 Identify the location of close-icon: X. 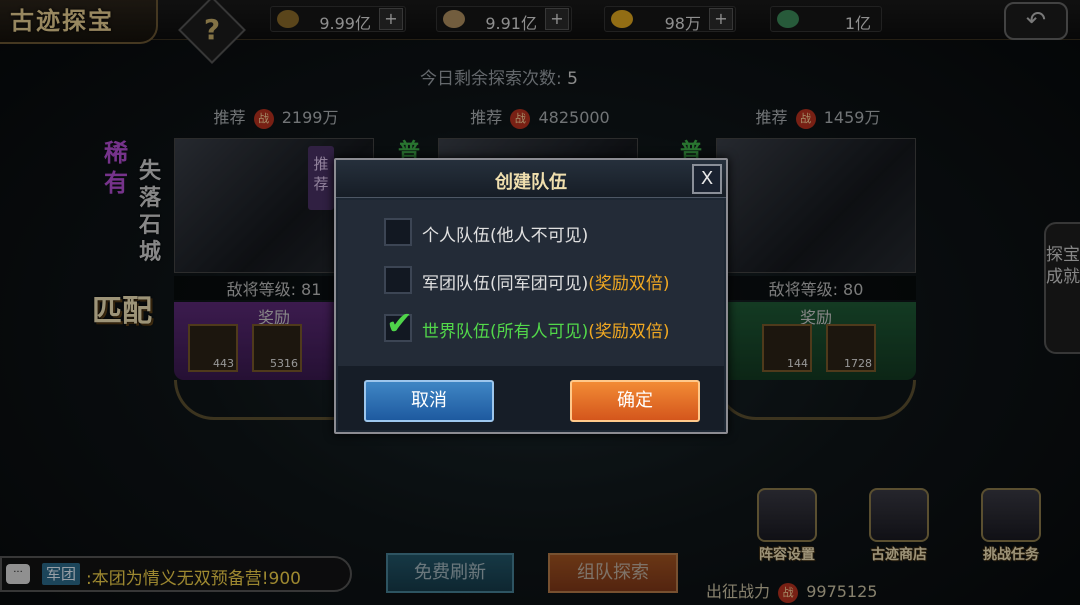
(707, 178).